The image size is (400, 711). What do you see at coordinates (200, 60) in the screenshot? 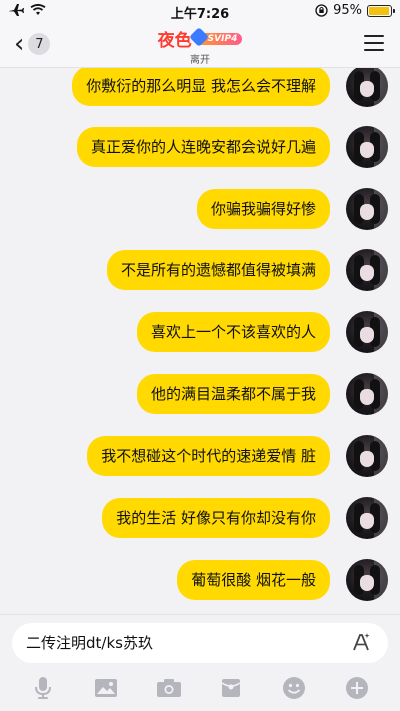
I see `contact-status: 离开` at bounding box center [200, 60].